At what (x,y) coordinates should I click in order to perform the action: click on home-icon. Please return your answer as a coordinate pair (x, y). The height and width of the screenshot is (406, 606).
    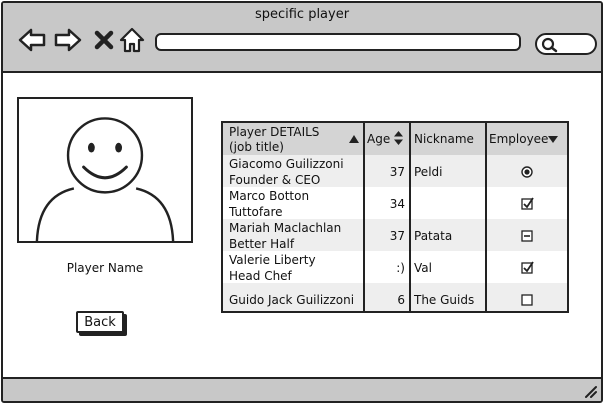
    Looking at the image, I should click on (132, 40).